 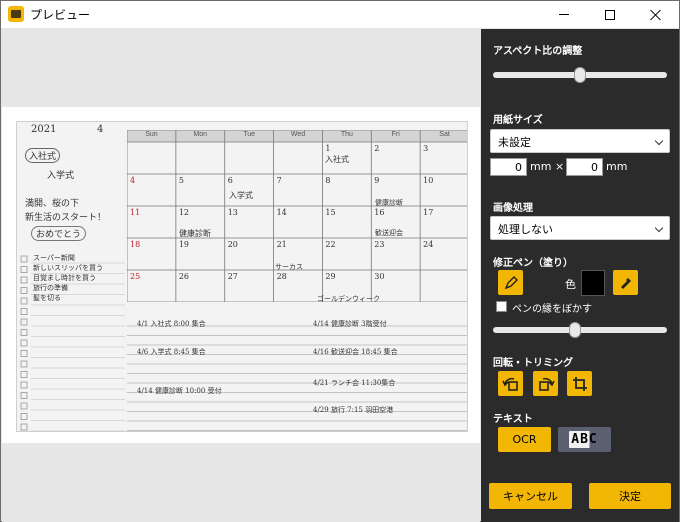 I want to click on calendar-day: 22, so click(x=330, y=244).